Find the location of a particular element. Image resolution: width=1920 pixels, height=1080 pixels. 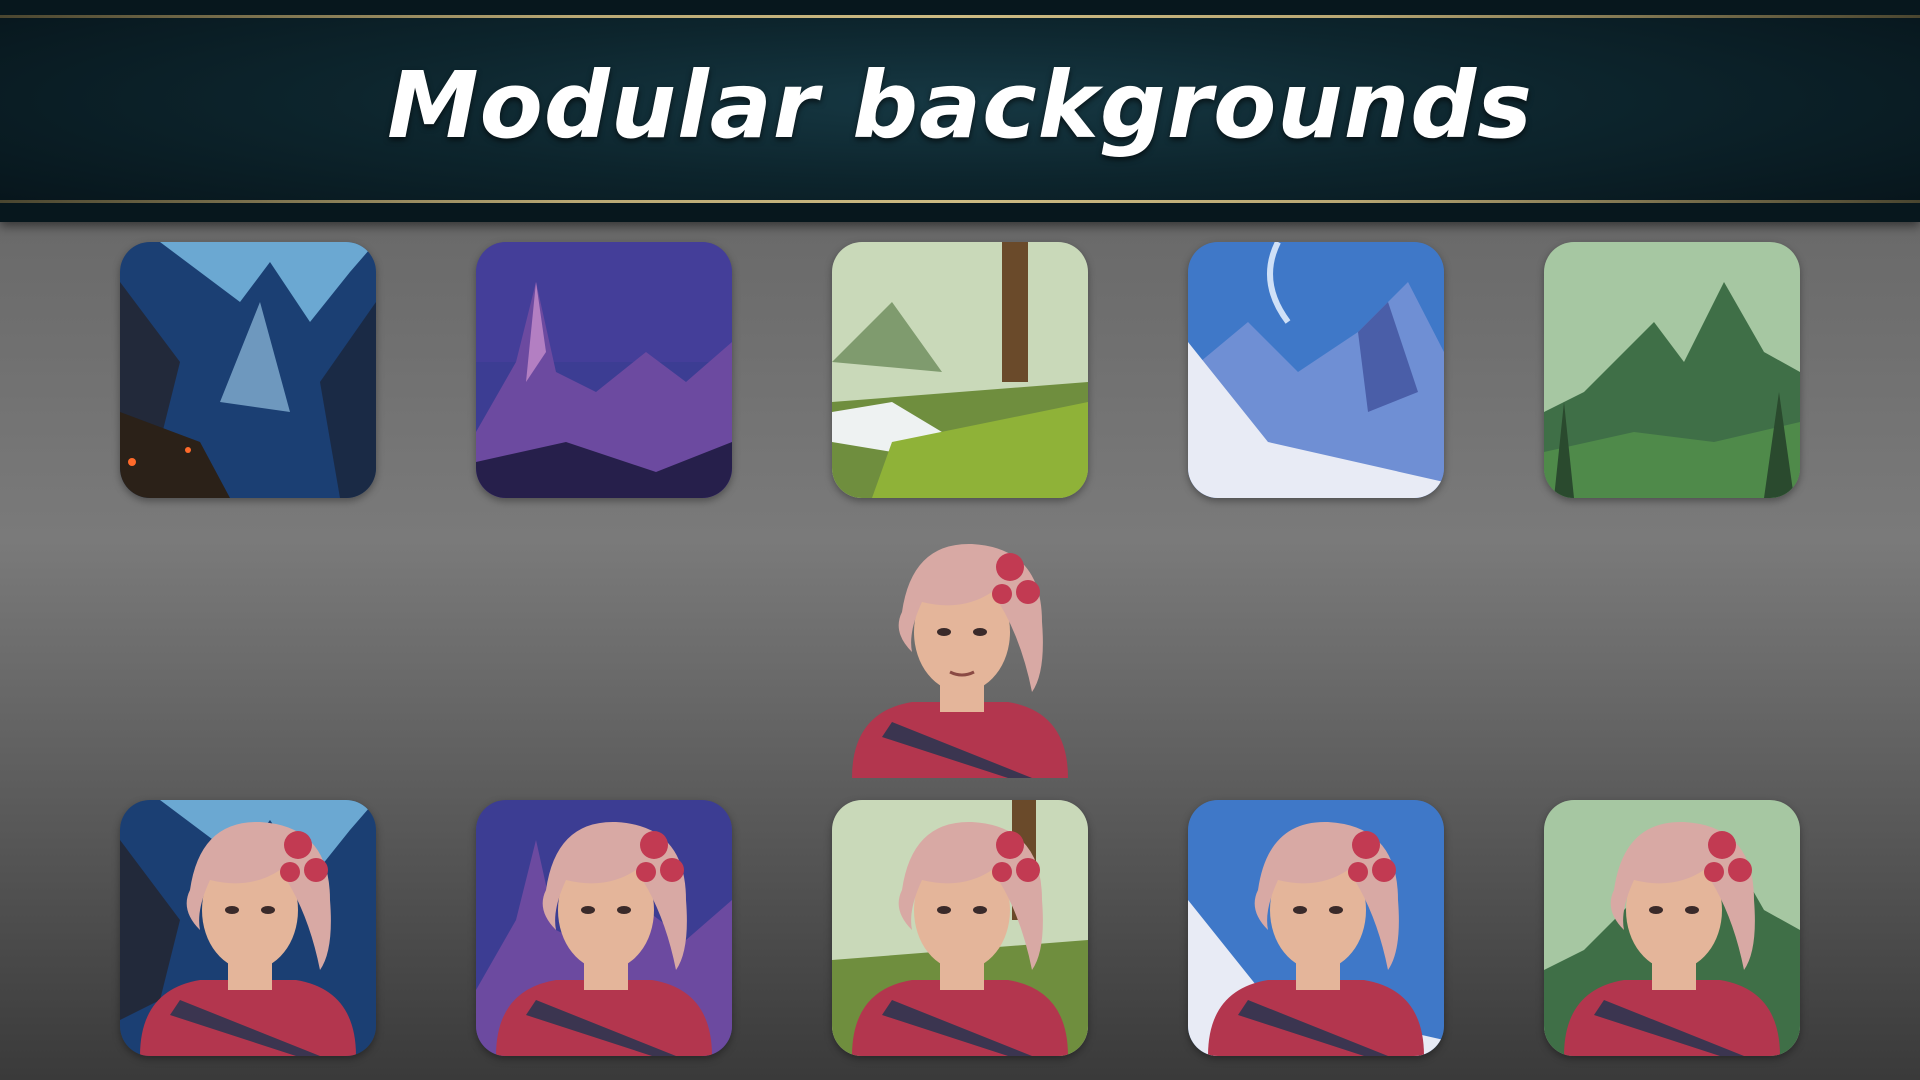

background-tile-forest-waterfall is located at coordinates (960, 370).